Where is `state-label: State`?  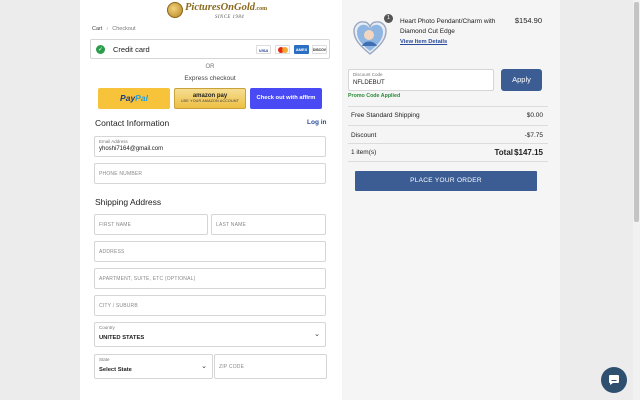 state-label: State is located at coordinates (104, 359).